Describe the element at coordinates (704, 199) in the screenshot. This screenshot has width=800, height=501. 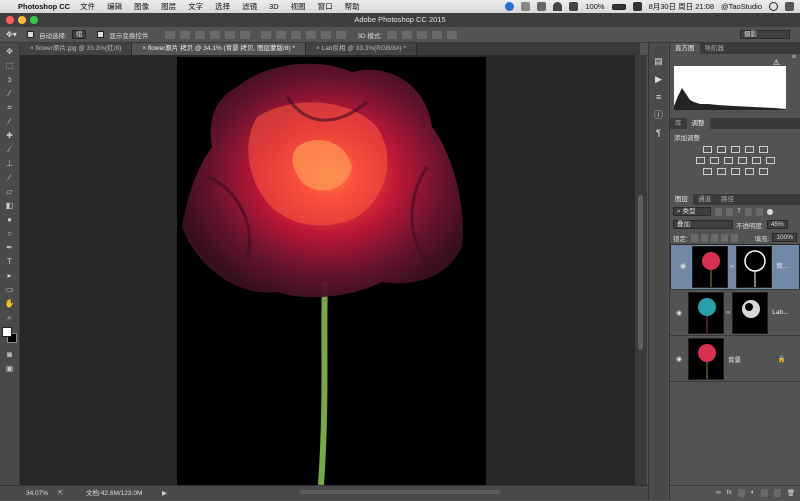
I see `tab-channels: 通道` at that location.